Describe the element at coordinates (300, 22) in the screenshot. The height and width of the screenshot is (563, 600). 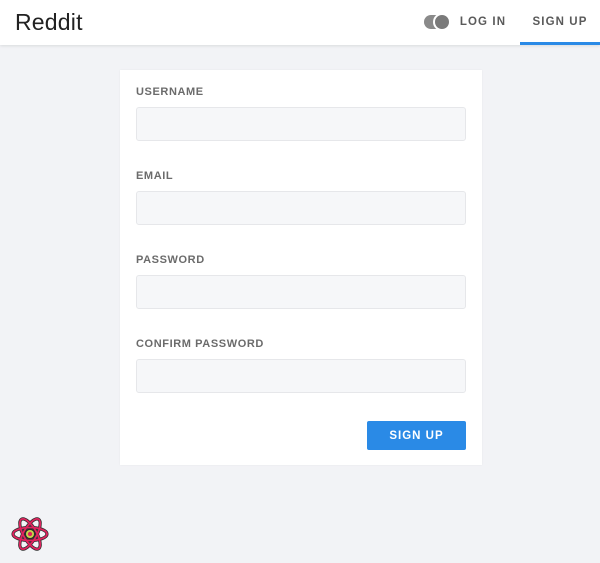
I see `top-header: Reddit LOG IN SIGN UP` at that location.